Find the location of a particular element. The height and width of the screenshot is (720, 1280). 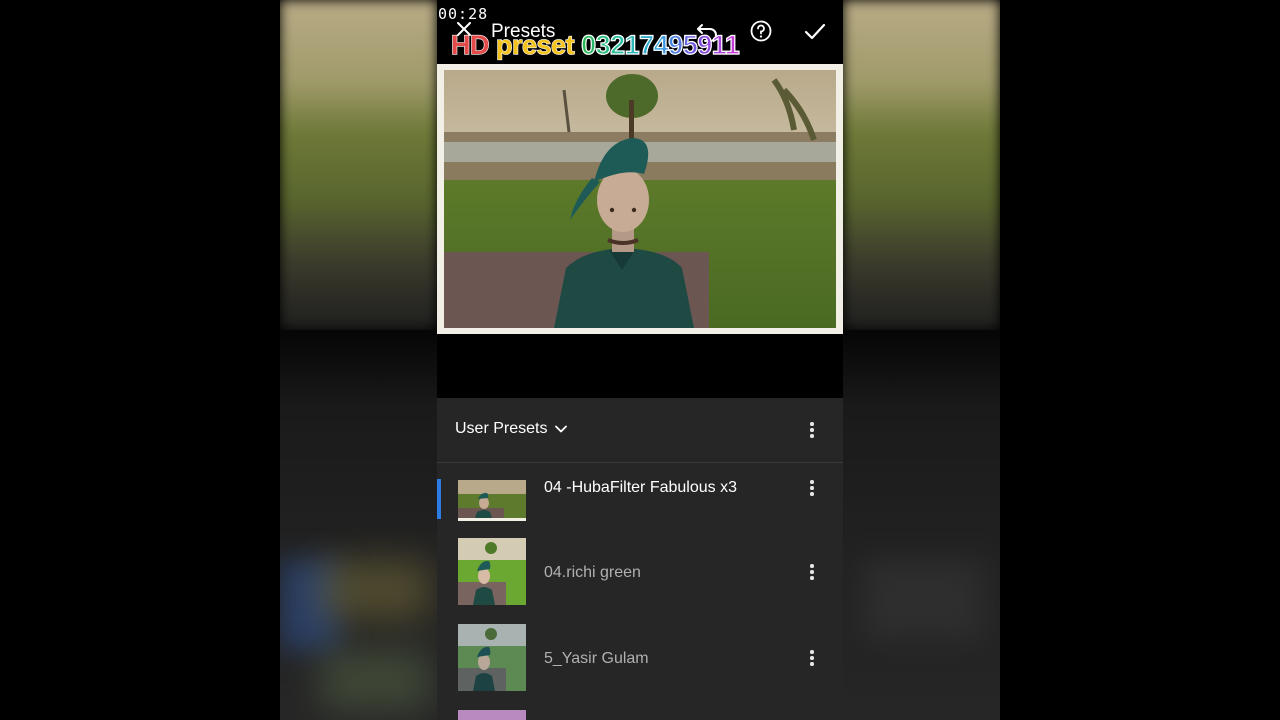

watermark-overlay: HD preset 03217495911 is located at coordinates (595, 45).